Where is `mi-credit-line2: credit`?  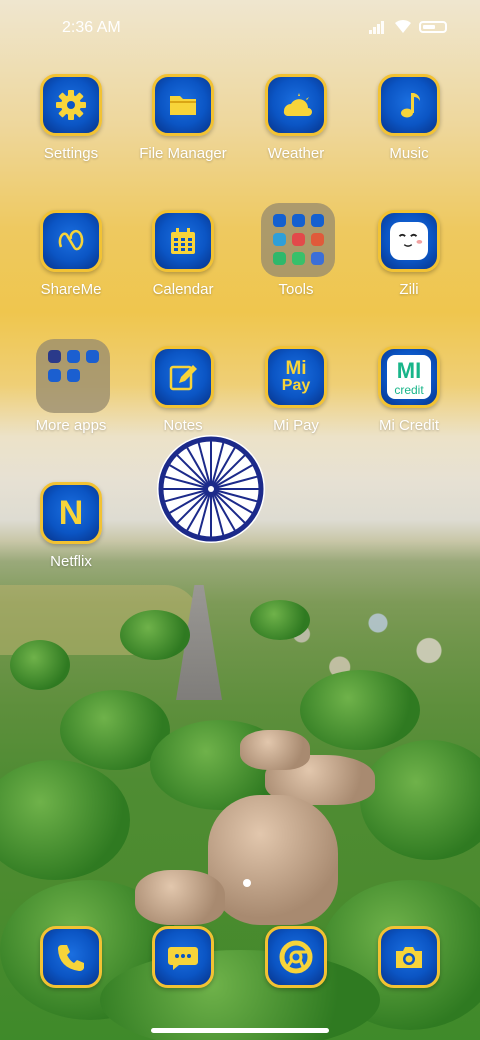
mi-credit-line2: credit is located at coordinates (409, 390).